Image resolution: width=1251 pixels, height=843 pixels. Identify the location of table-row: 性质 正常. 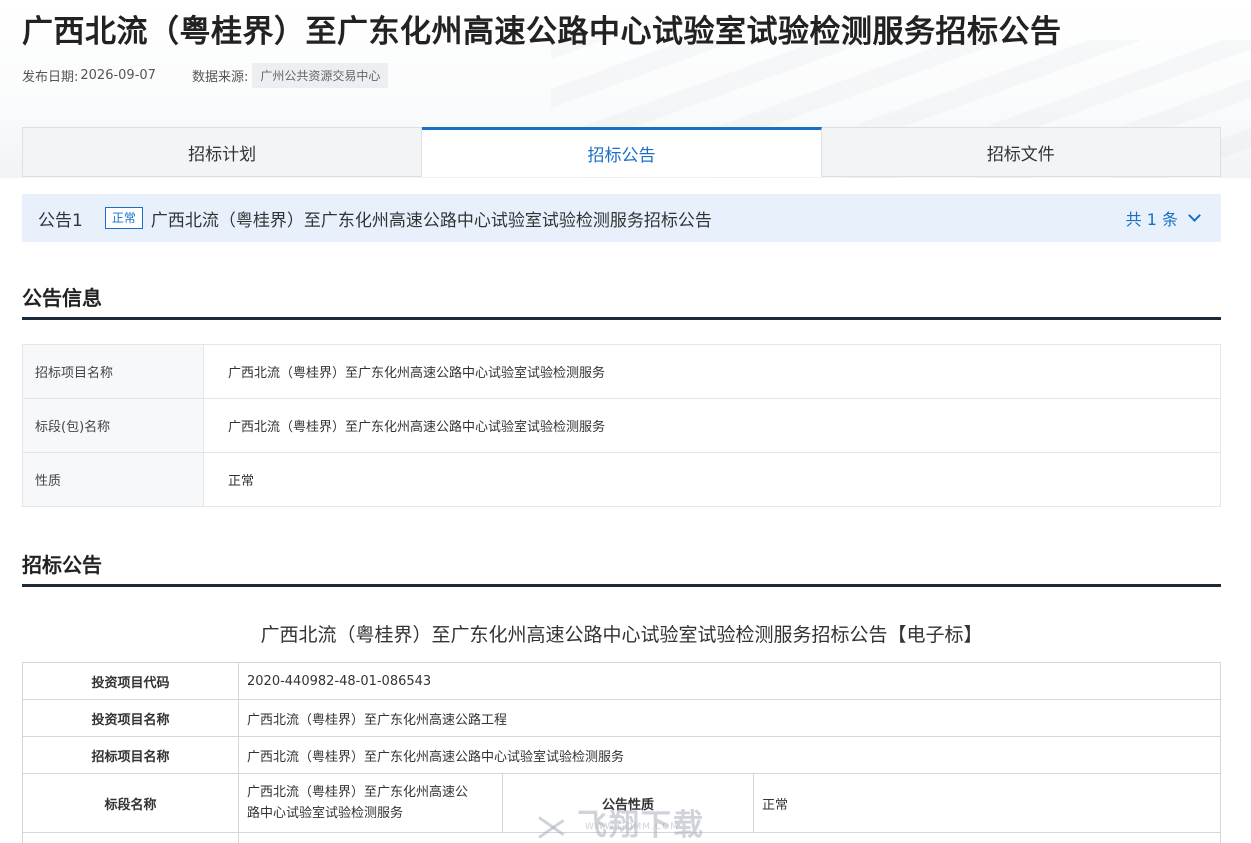
(621, 479).